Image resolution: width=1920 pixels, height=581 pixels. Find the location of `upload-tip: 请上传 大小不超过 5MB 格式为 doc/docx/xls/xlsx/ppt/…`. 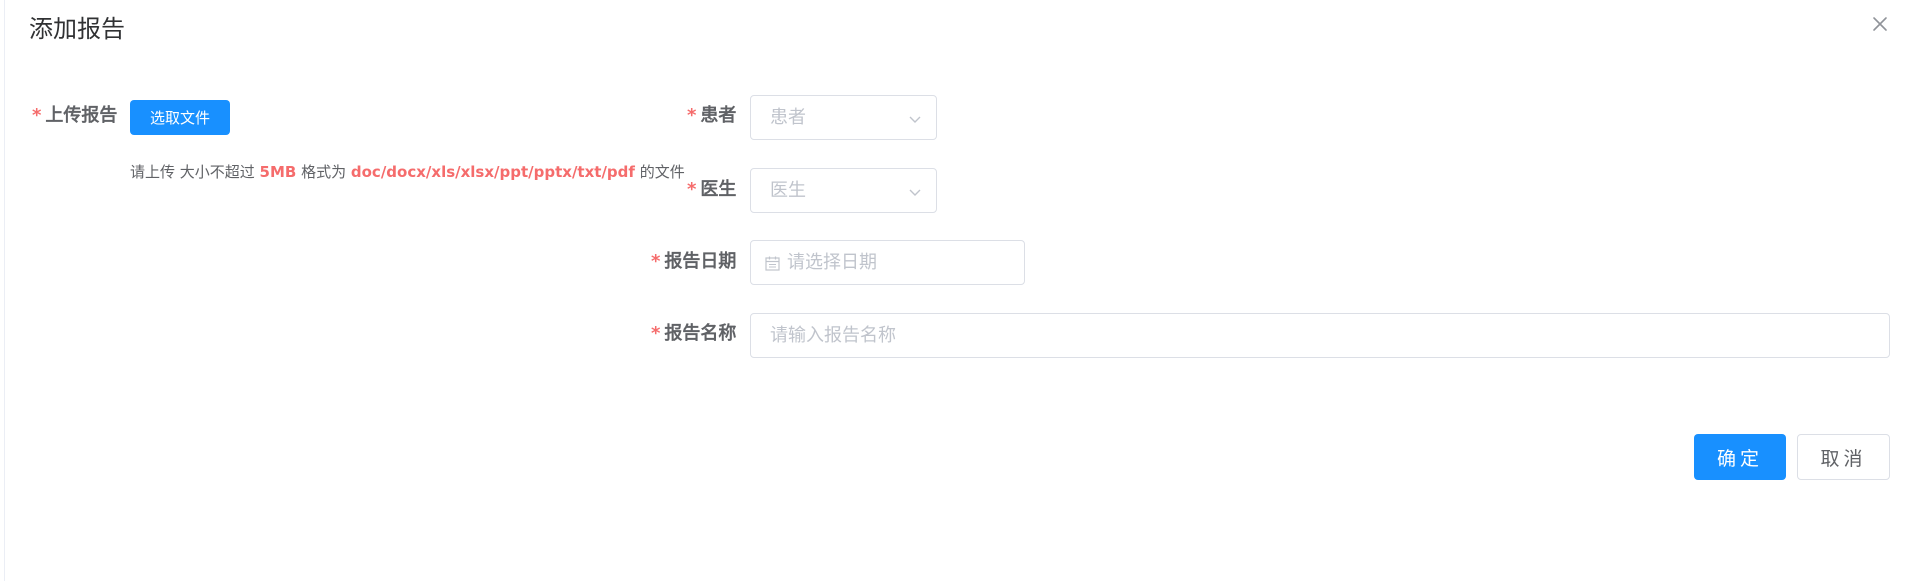

upload-tip: 请上传 大小不超过 5MB 格式为 doc/docx/xls/xlsx/ppt/… is located at coordinates (407, 172).